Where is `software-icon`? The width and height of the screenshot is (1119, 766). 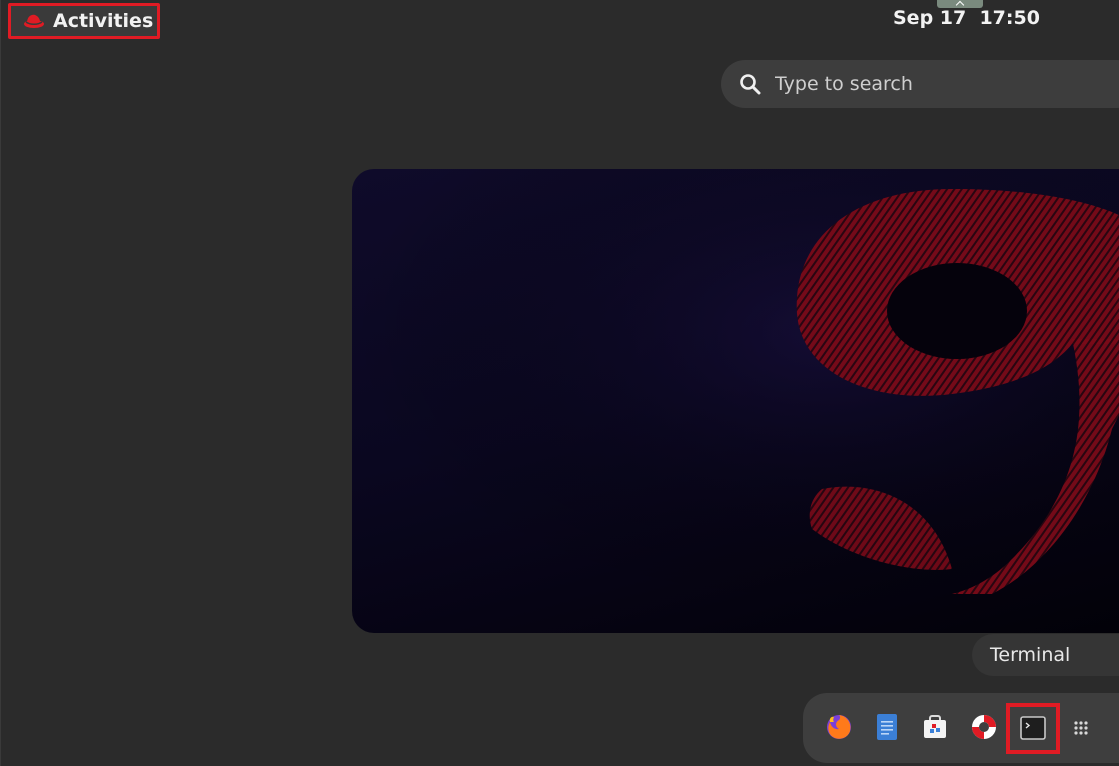 software-icon is located at coordinates (935, 726).